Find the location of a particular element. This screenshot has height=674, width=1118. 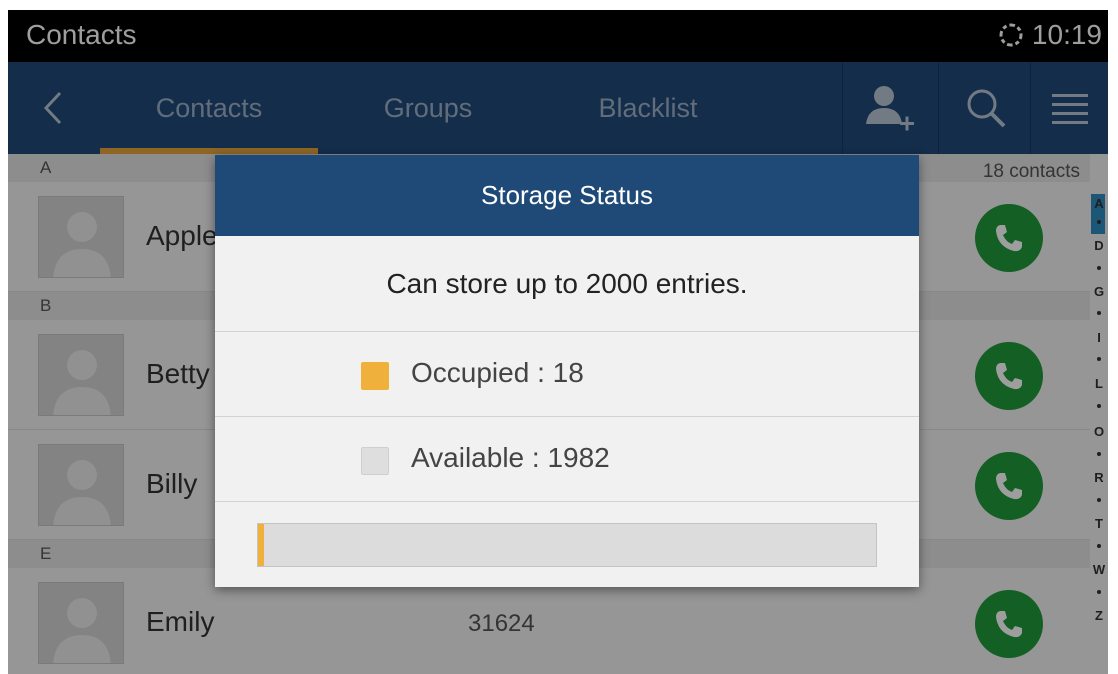

available-label: Available is located at coordinates (468, 457).